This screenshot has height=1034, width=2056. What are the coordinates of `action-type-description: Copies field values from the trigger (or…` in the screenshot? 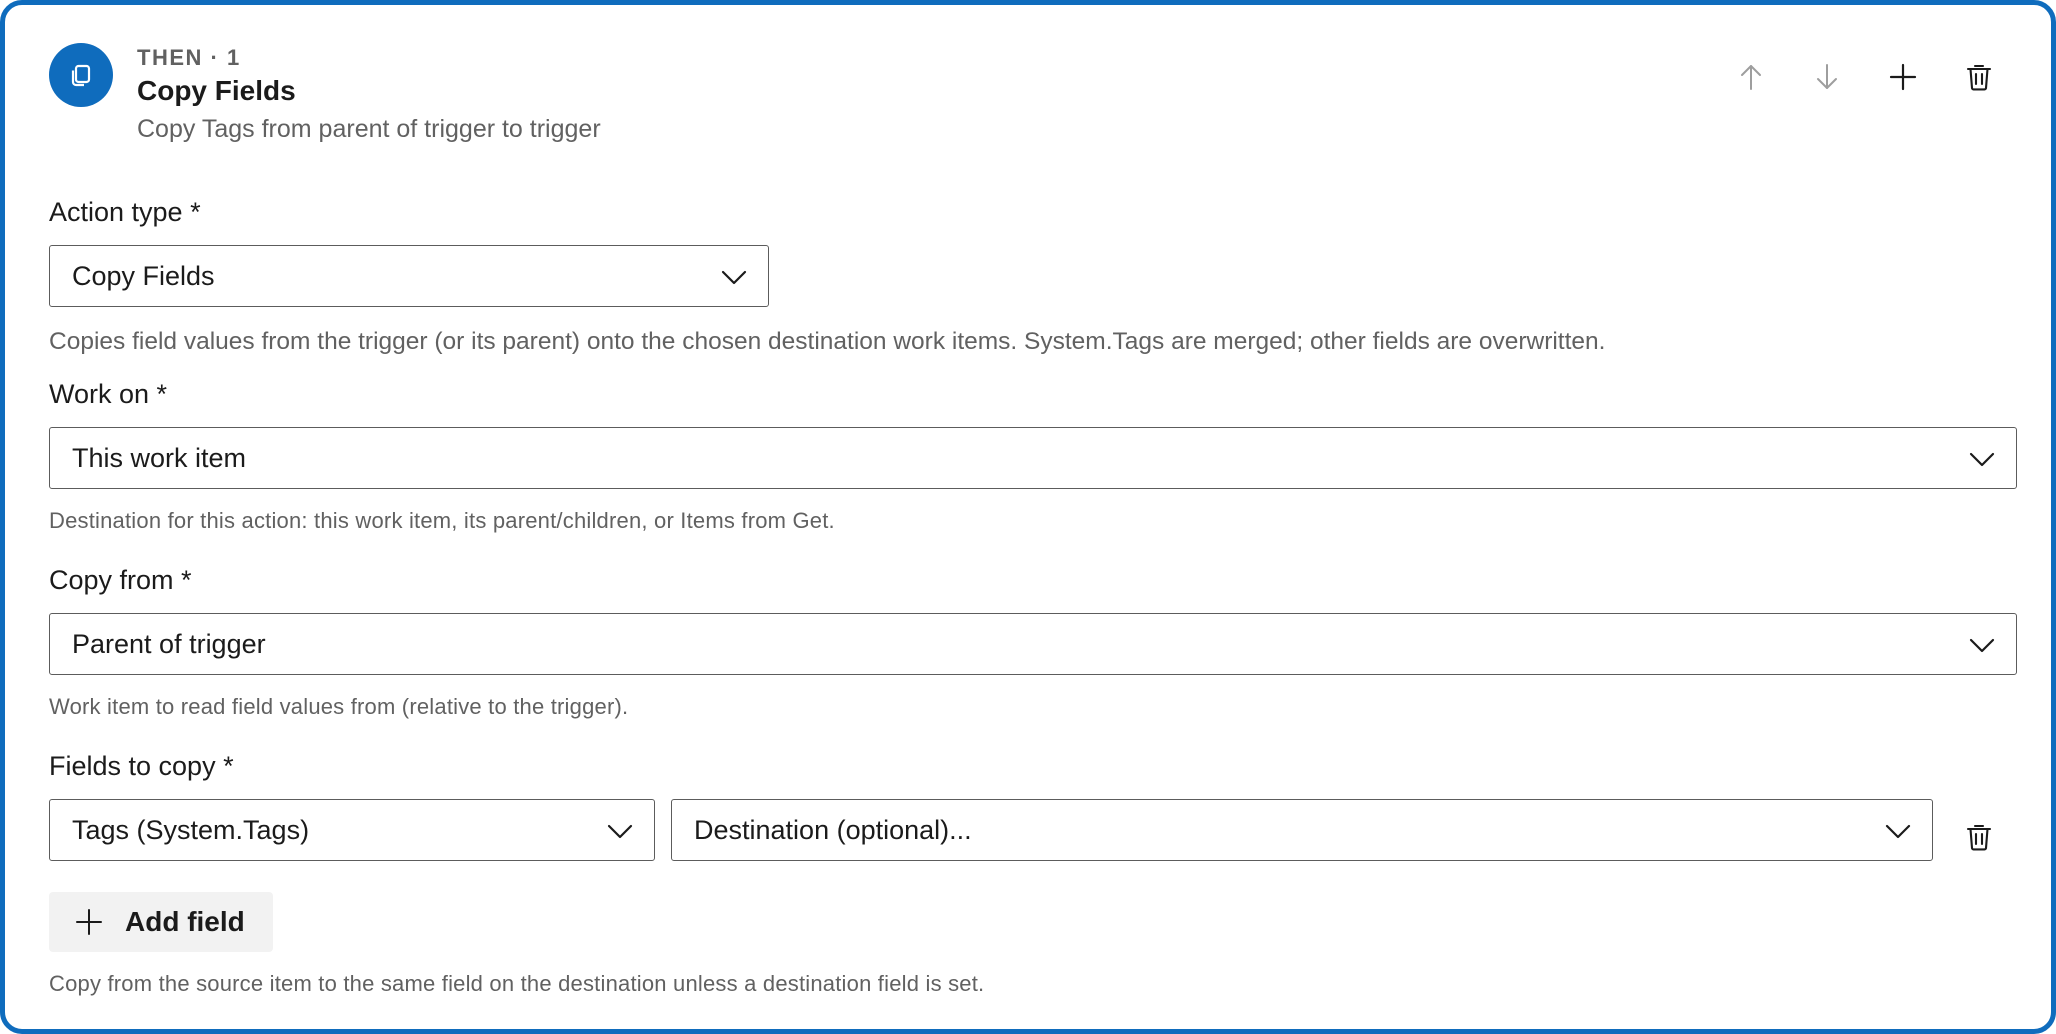 It's located at (827, 341).